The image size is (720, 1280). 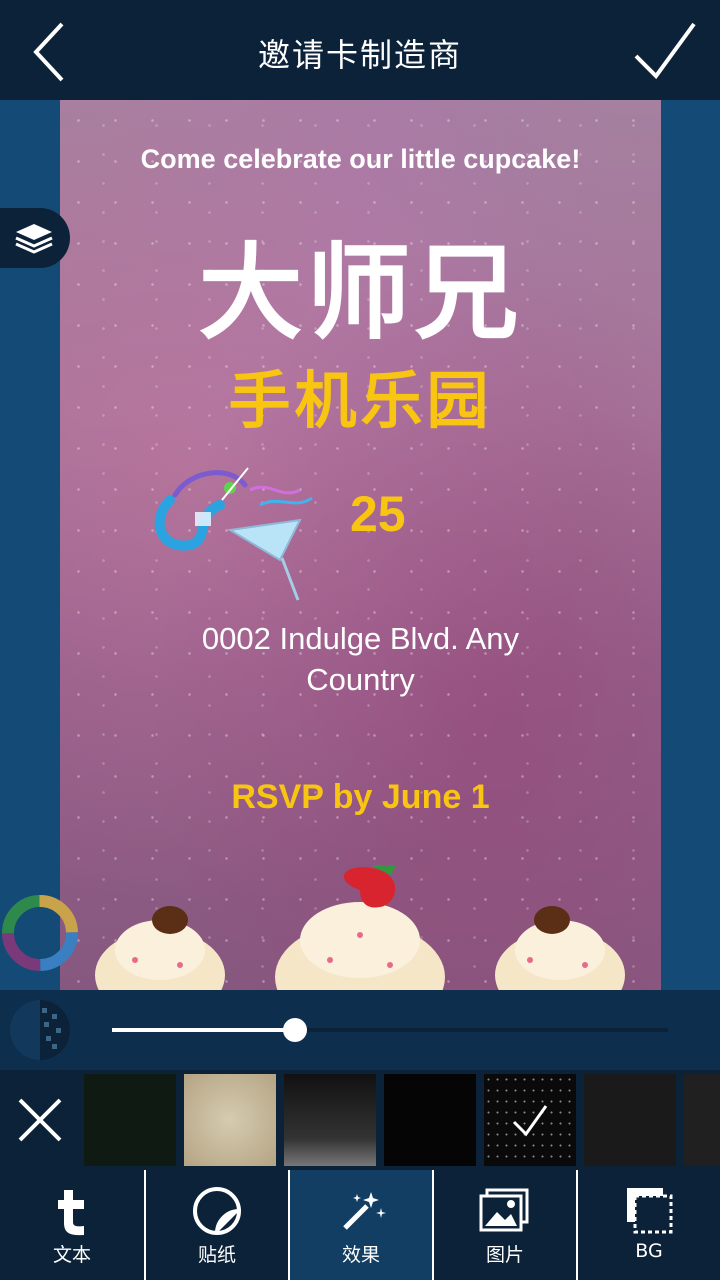 I want to click on nav-background: BG, so click(x=648, y=1225).